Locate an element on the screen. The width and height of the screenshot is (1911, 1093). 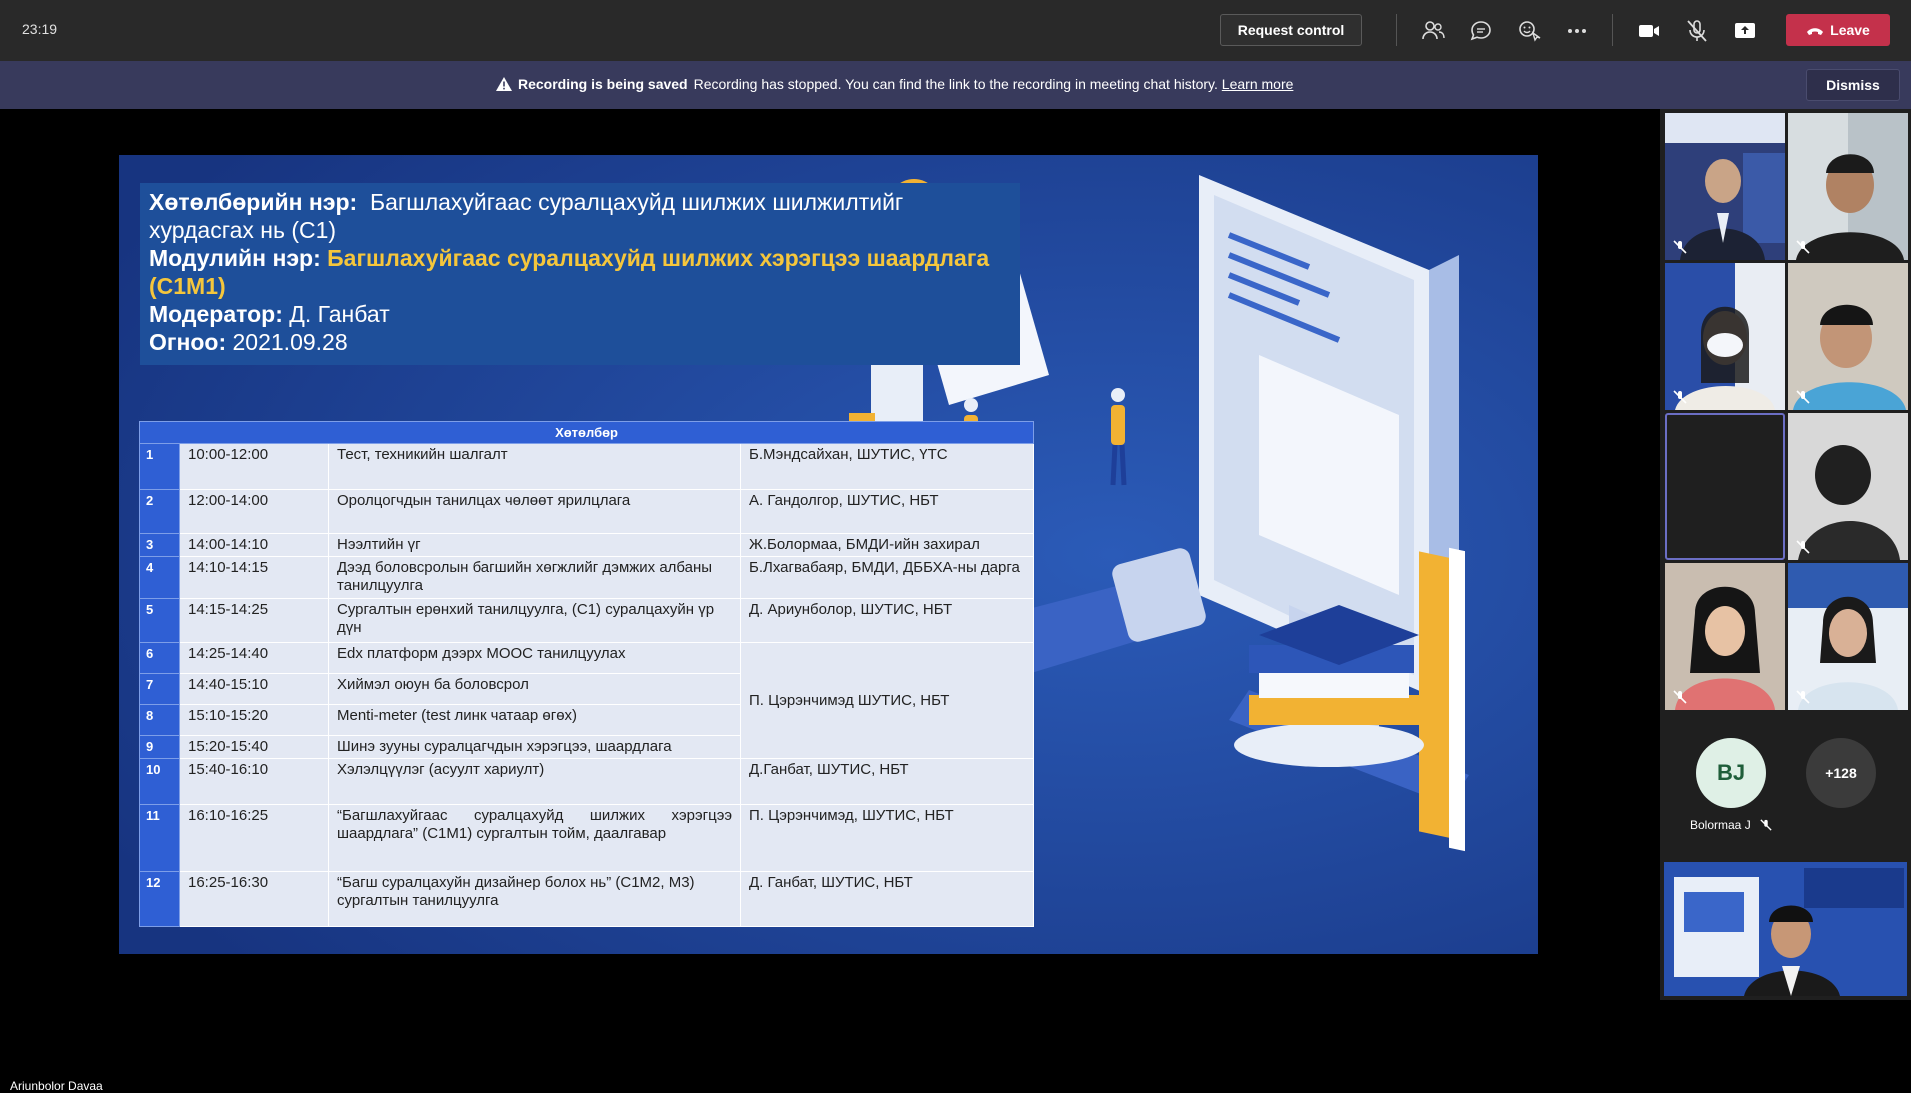
row-time: 15:10-15:20 is located at coordinates (254, 720).